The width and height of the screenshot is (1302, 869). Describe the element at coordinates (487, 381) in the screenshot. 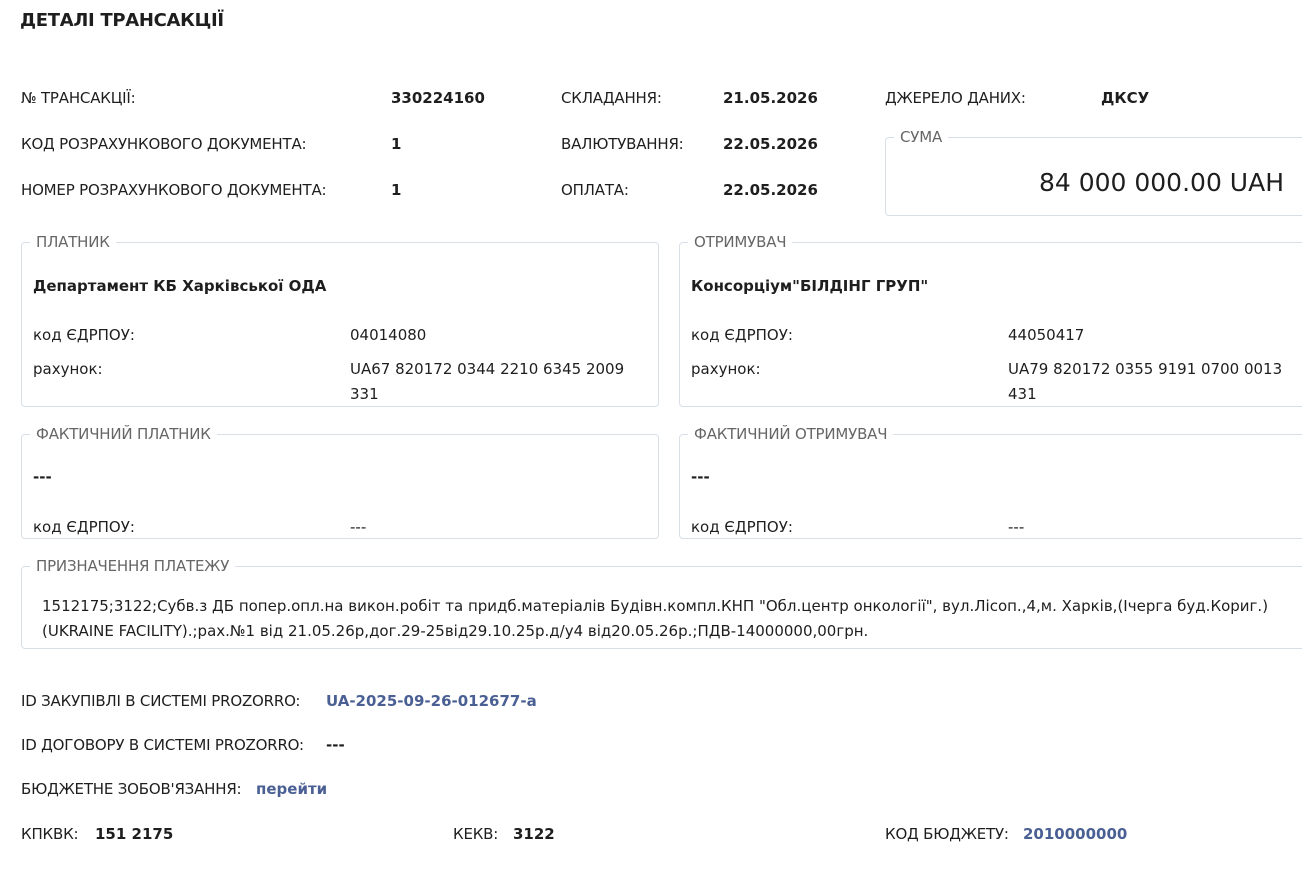

I see `payer-account: UA67 820172 0344 2210 6345 2009 331` at that location.